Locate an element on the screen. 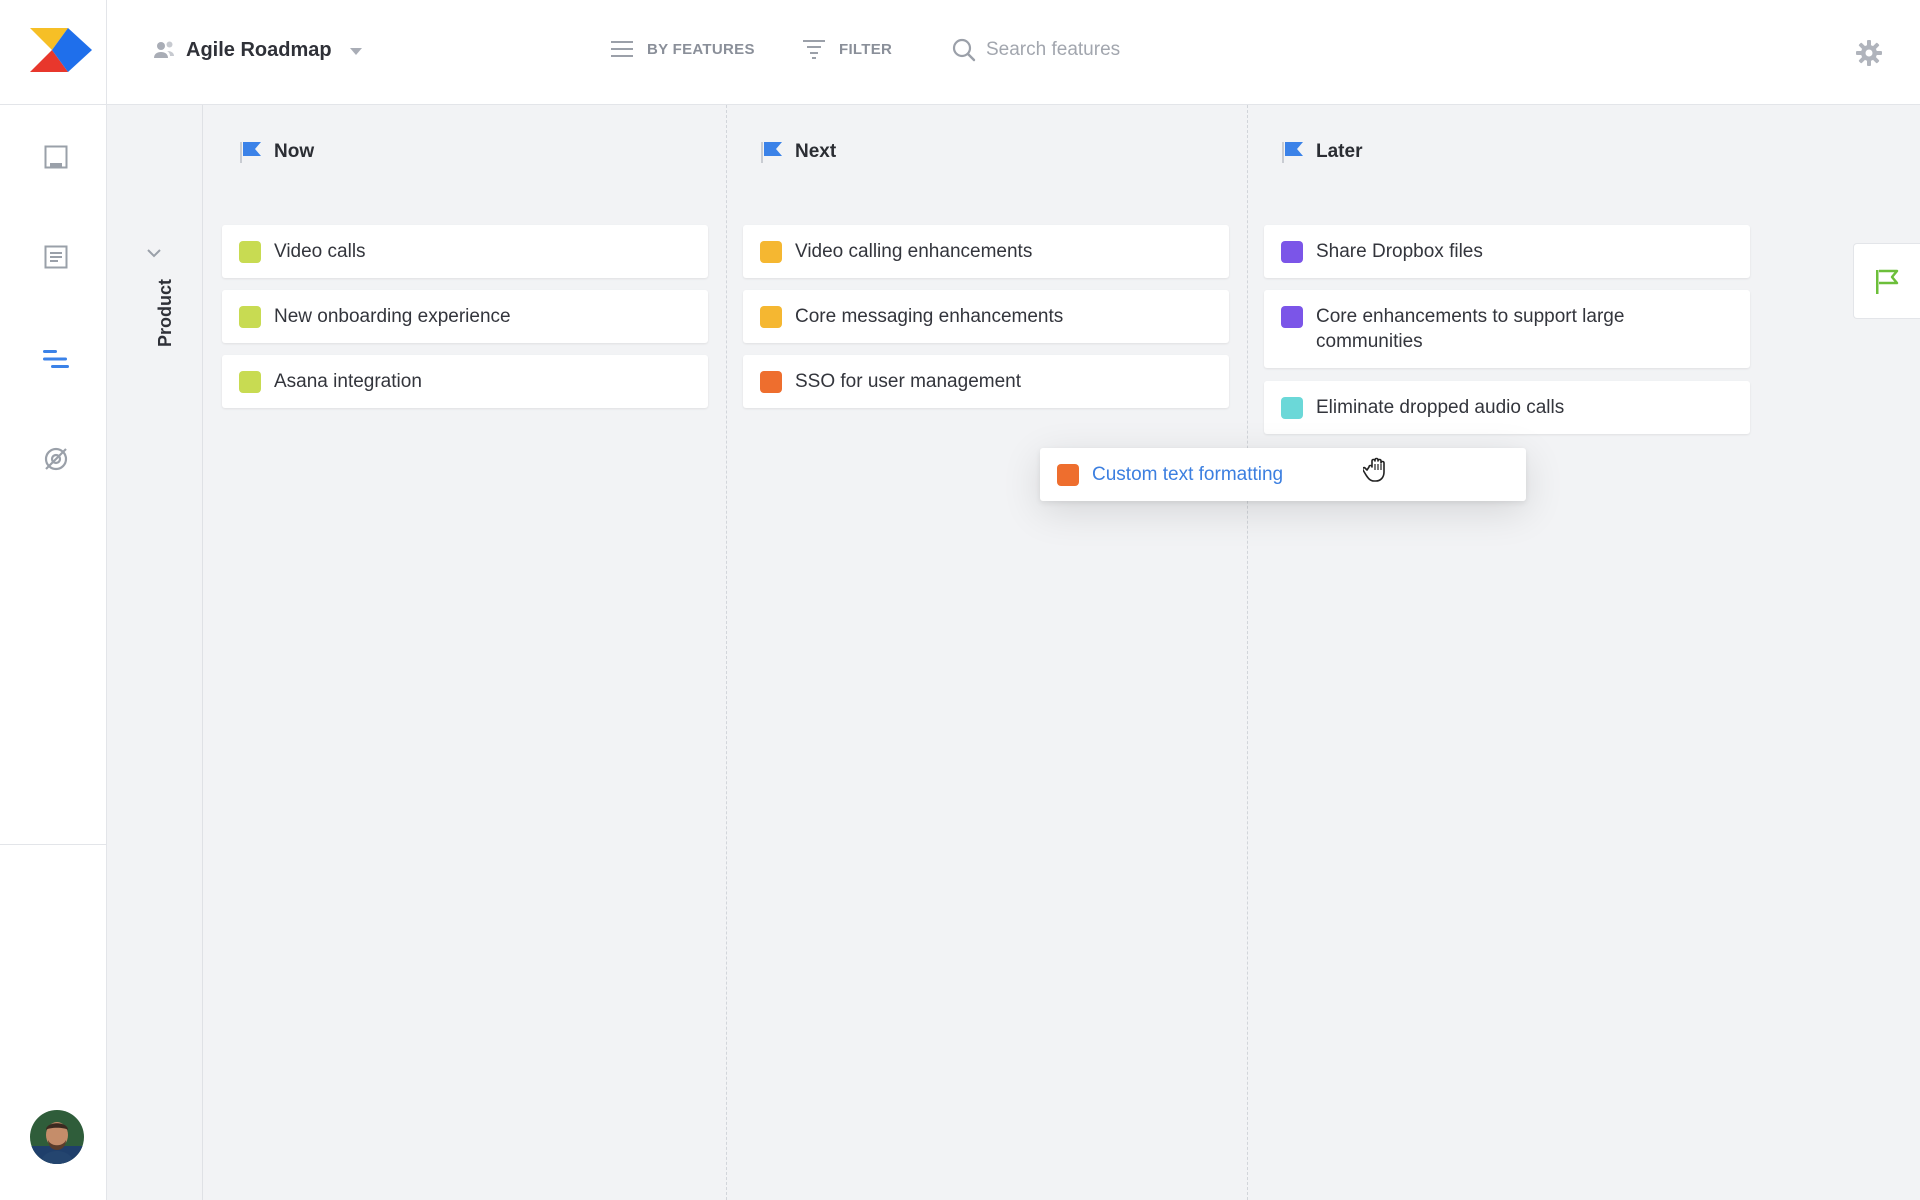 This screenshot has width=1920, height=1200. column-title: Later is located at coordinates (1339, 151).